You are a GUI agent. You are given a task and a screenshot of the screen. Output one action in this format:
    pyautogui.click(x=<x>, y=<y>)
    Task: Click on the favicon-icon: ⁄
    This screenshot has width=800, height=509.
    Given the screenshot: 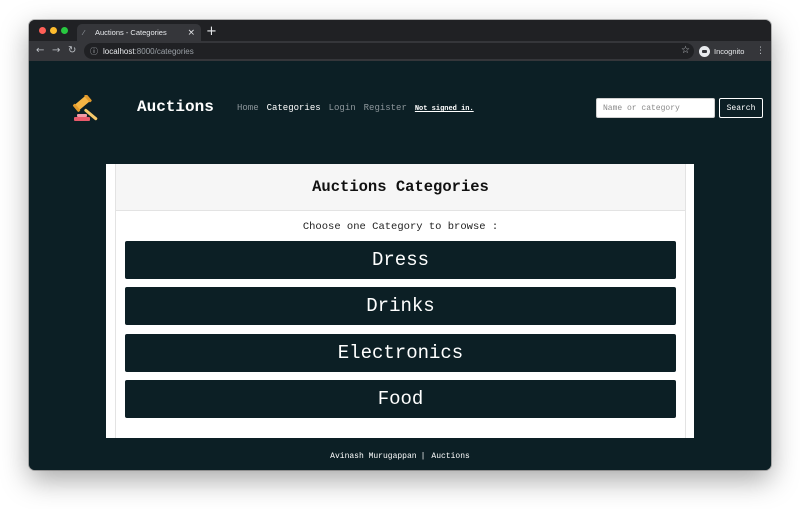 What is the action you would take?
    pyautogui.click(x=84, y=32)
    